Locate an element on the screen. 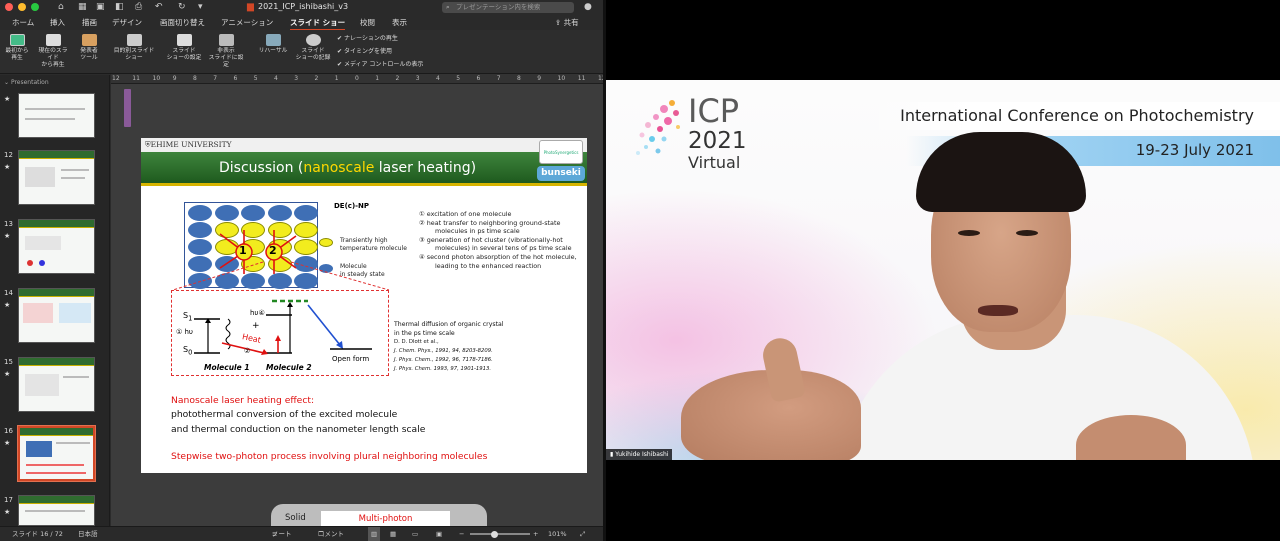 This screenshot has width=1280, height=541. zoom-out-icon: − is located at coordinates (461, 534).